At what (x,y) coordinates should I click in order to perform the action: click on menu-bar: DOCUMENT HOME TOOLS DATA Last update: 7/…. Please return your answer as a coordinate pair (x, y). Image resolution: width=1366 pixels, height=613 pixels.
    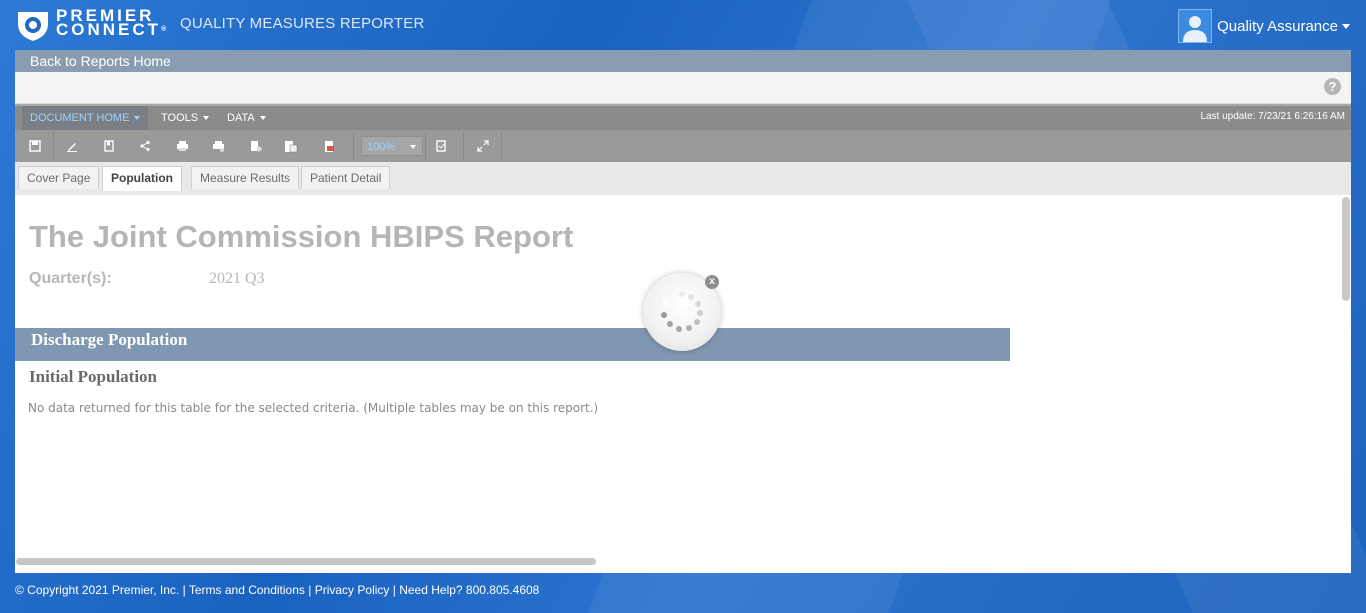
    Looking at the image, I should click on (683, 117).